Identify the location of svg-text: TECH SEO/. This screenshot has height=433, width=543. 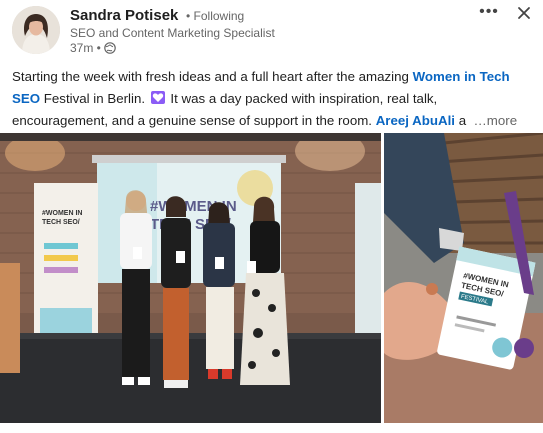
(61, 222).